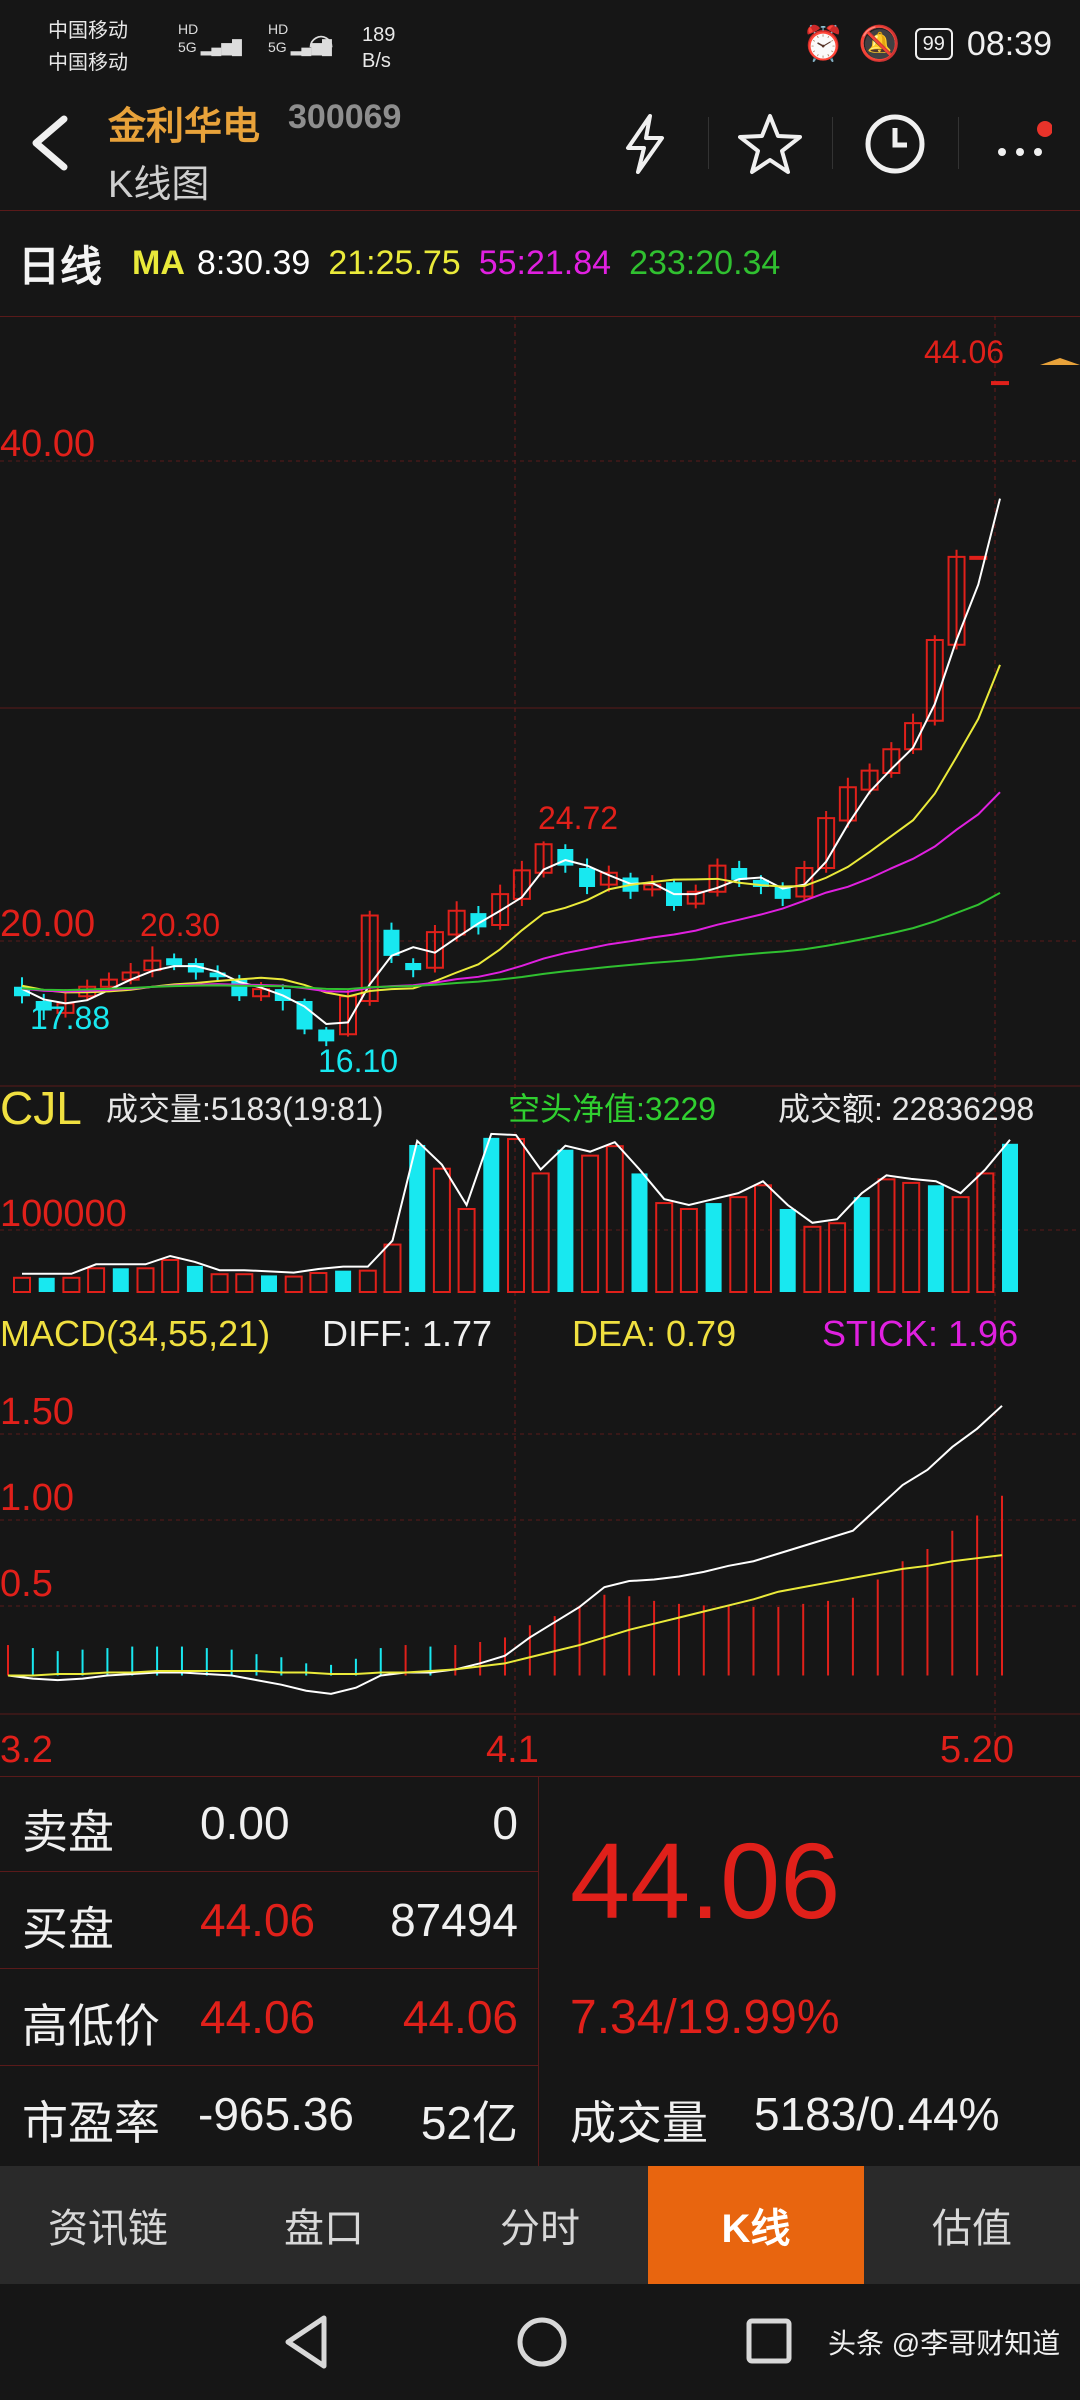 The width and height of the screenshot is (1080, 2400). Describe the element at coordinates (505, 1823) in the screenshot. I see `sell-volume: 0` at that location.